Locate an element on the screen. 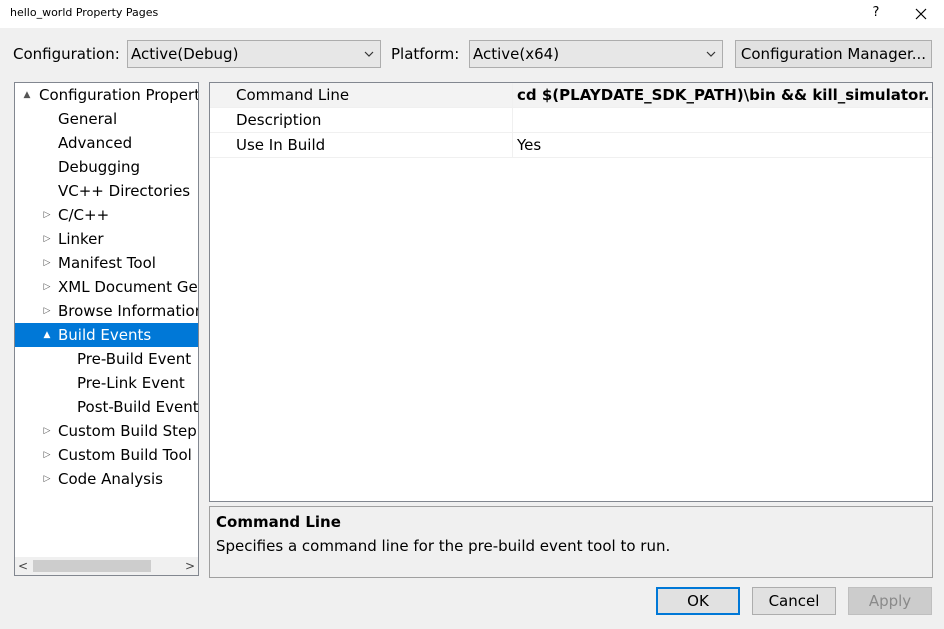 The image size is (944, 629). tree-item-xml-document-generator: ▷ XML Document Generator is located at coordinates (106, 287).